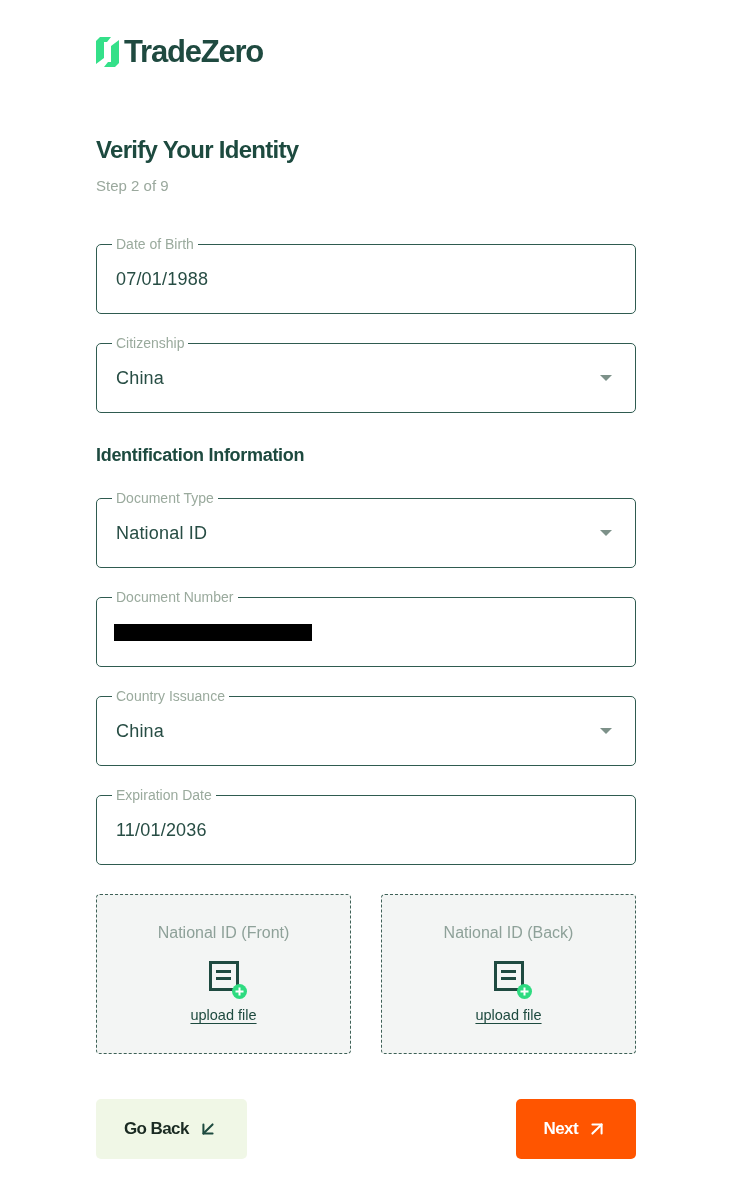  I want to click on select-field: Citizenship China, so click(366, 374).